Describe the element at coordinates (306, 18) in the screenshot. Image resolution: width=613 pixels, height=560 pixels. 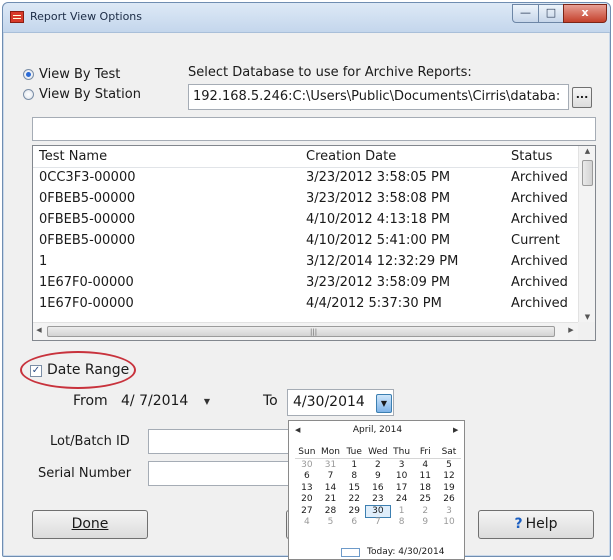
I see `title-bar: Report View Options — □ x` at that location.